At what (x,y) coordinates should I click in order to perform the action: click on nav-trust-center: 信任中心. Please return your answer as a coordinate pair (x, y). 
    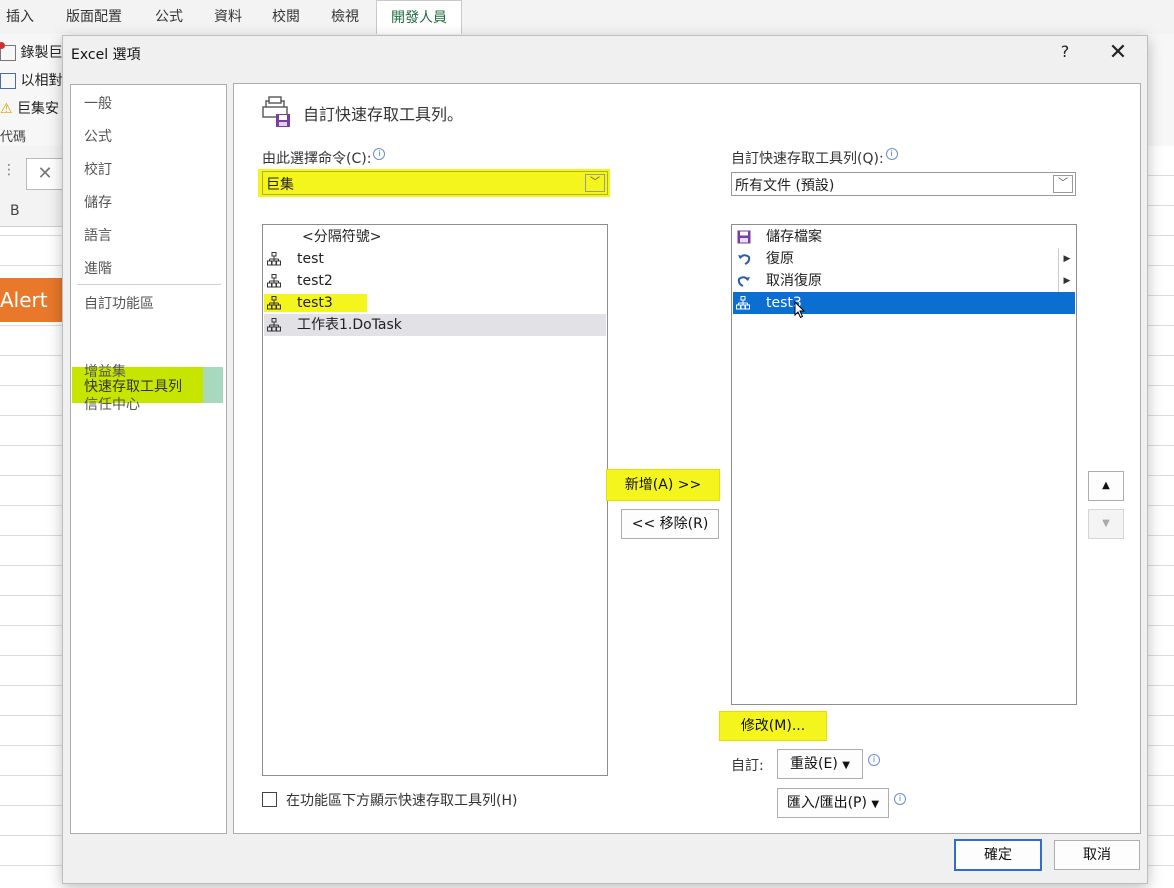
    Looking at the image, I should click on (112, 404).